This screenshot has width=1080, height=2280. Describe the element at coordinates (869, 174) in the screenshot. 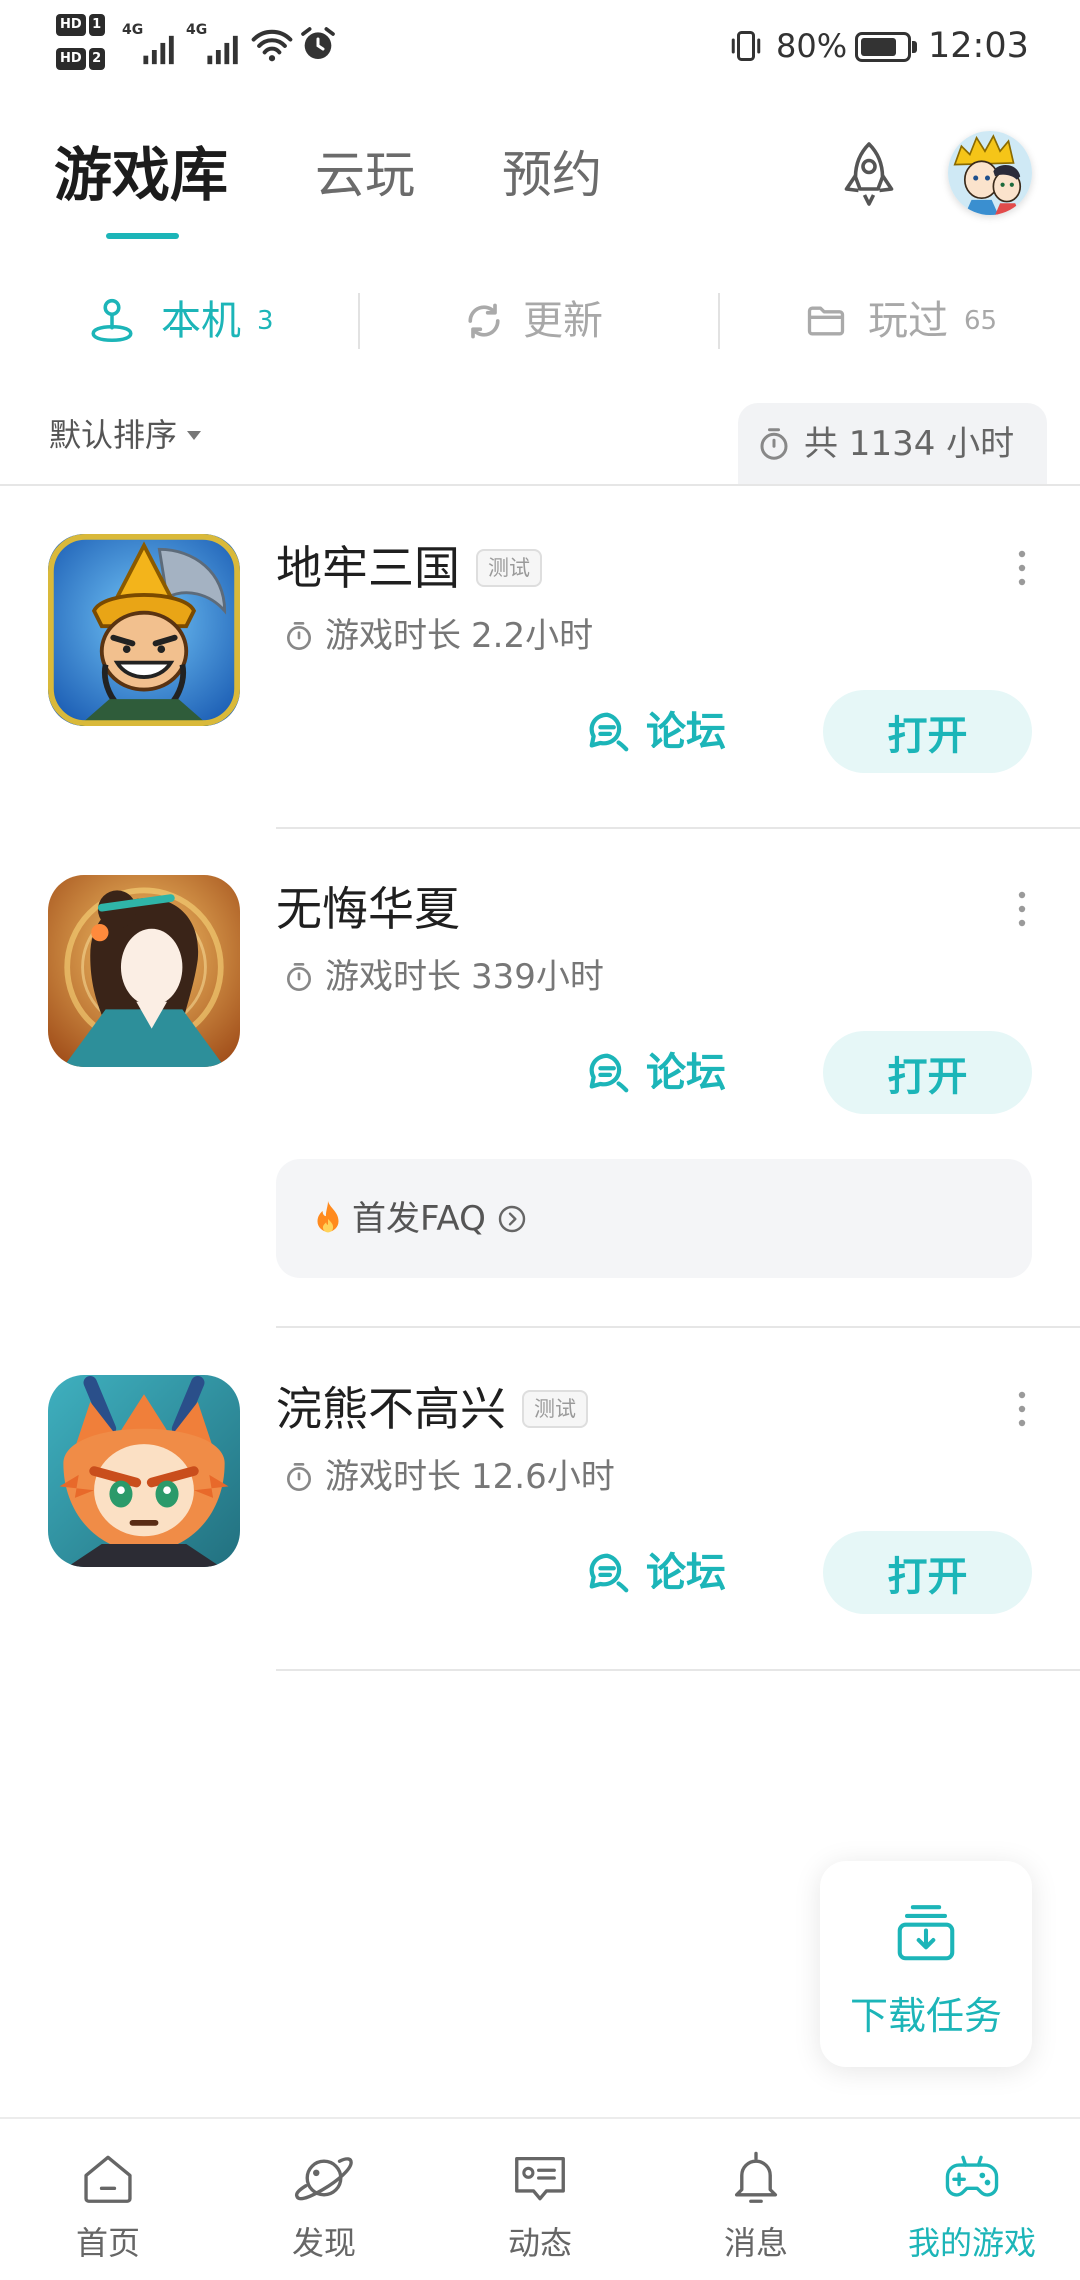

I see `rocket-icon` at that location.